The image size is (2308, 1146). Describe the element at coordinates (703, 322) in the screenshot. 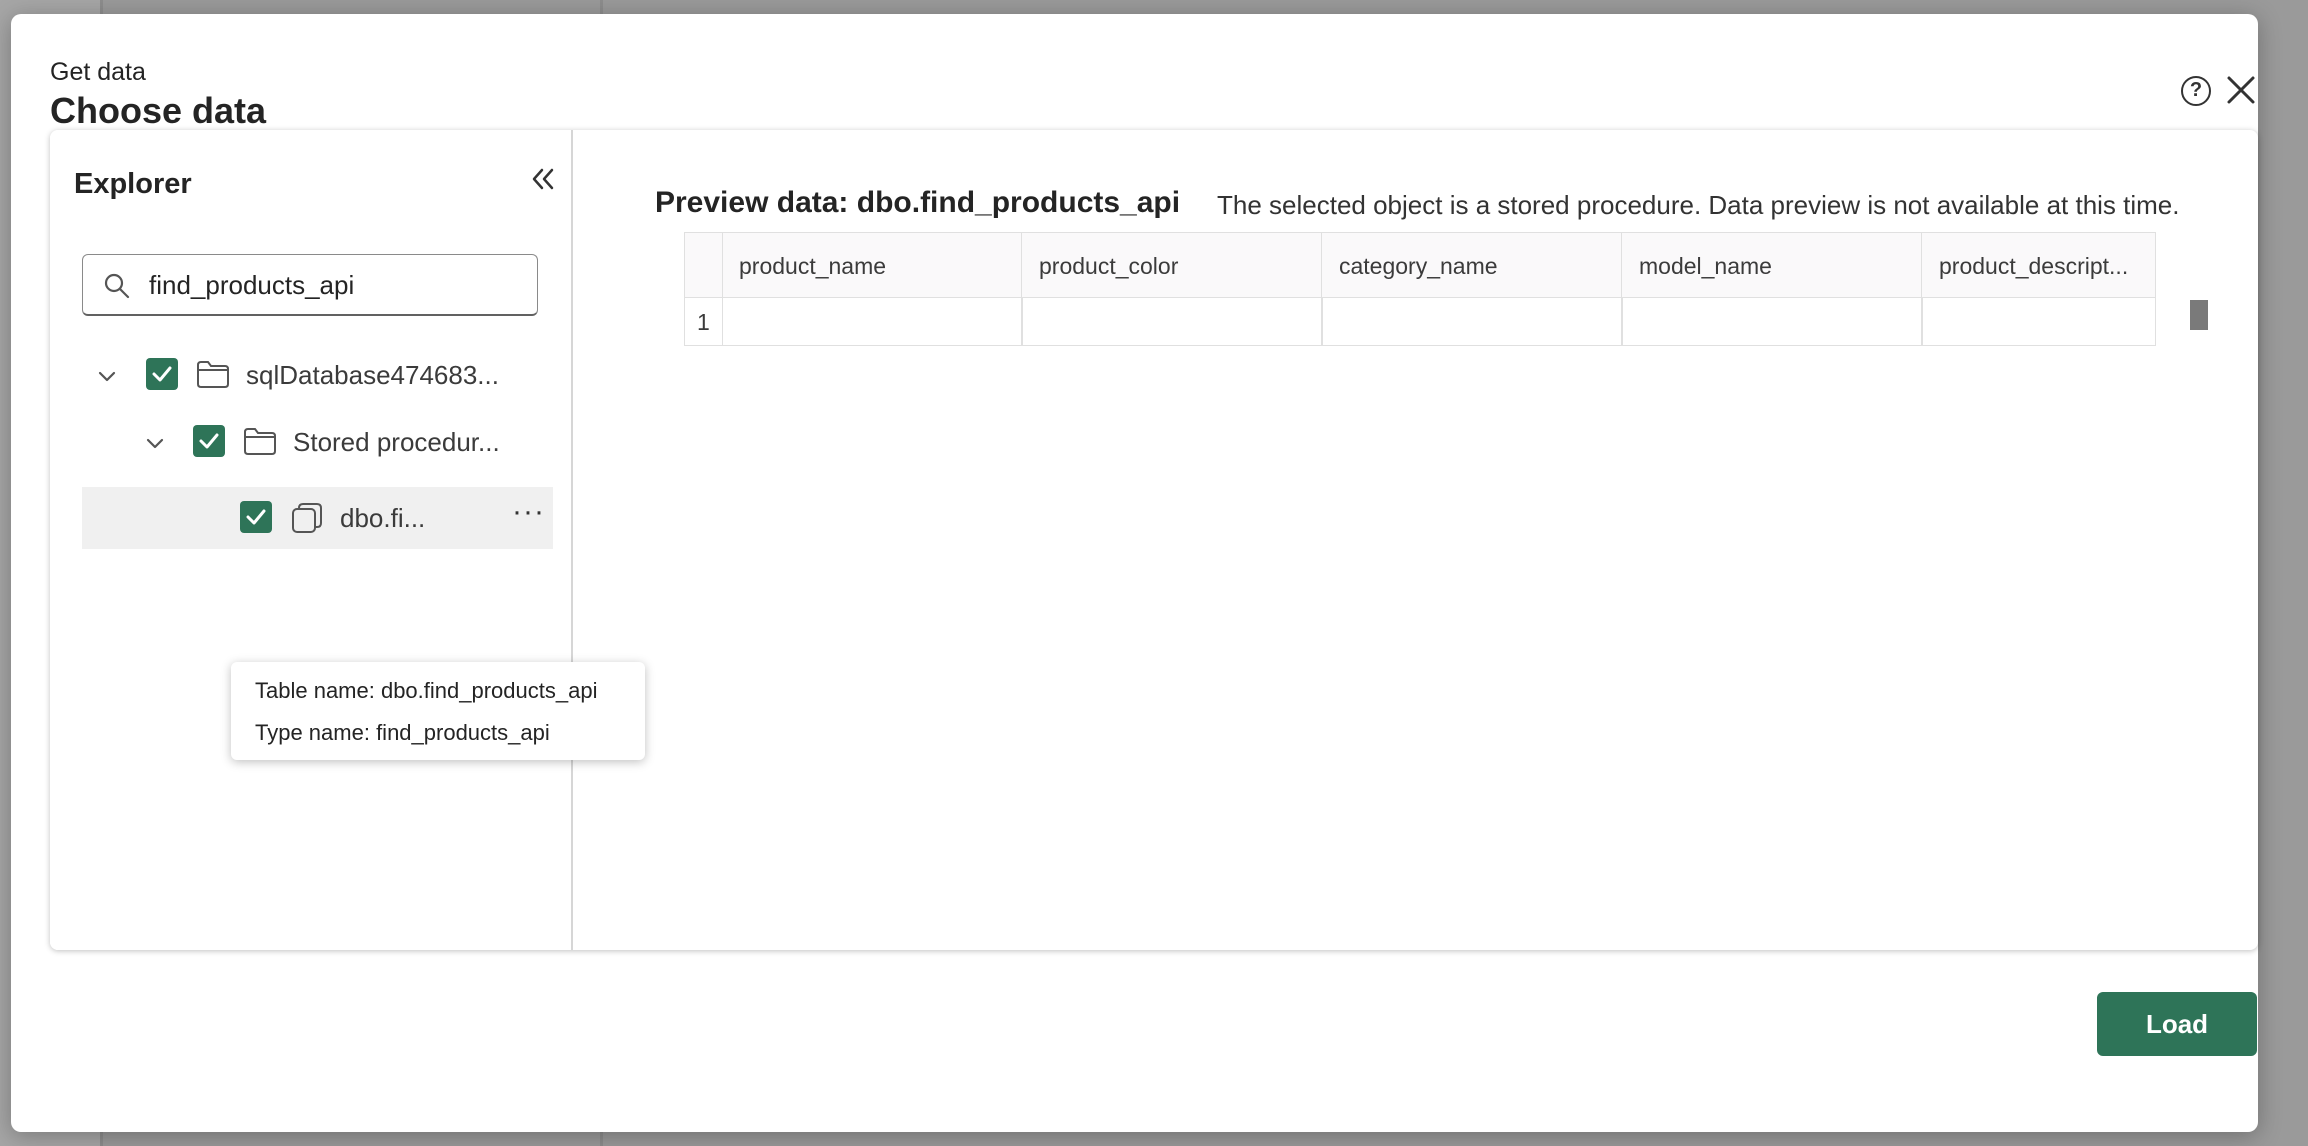

I see `row-number: 1` at that location.